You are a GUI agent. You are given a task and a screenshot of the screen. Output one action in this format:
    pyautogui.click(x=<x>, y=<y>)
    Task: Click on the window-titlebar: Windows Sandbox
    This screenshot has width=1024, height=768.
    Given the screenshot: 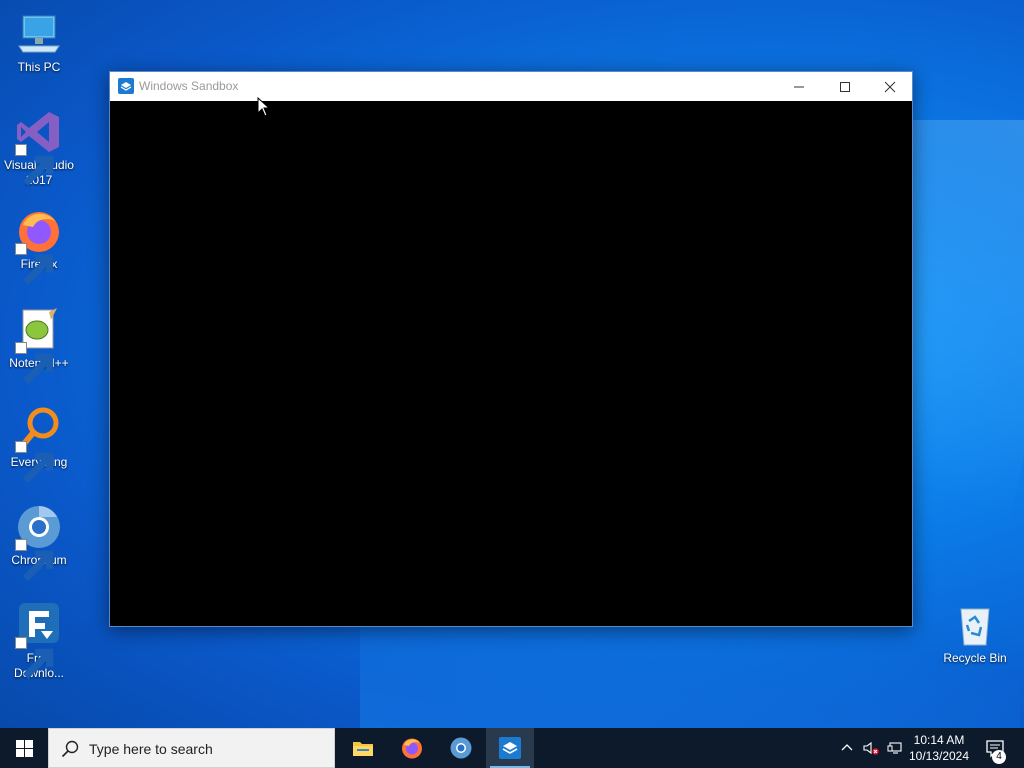 What is the action you would take?
    pyautogui.click(x=511, y=86)
    